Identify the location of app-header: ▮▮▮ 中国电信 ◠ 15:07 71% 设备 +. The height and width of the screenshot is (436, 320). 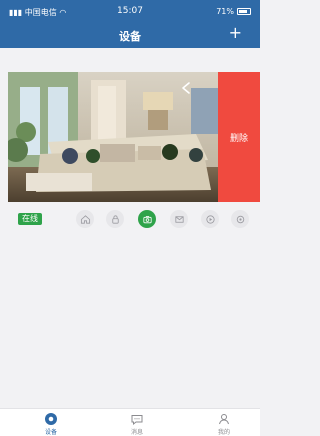
(130, 24).